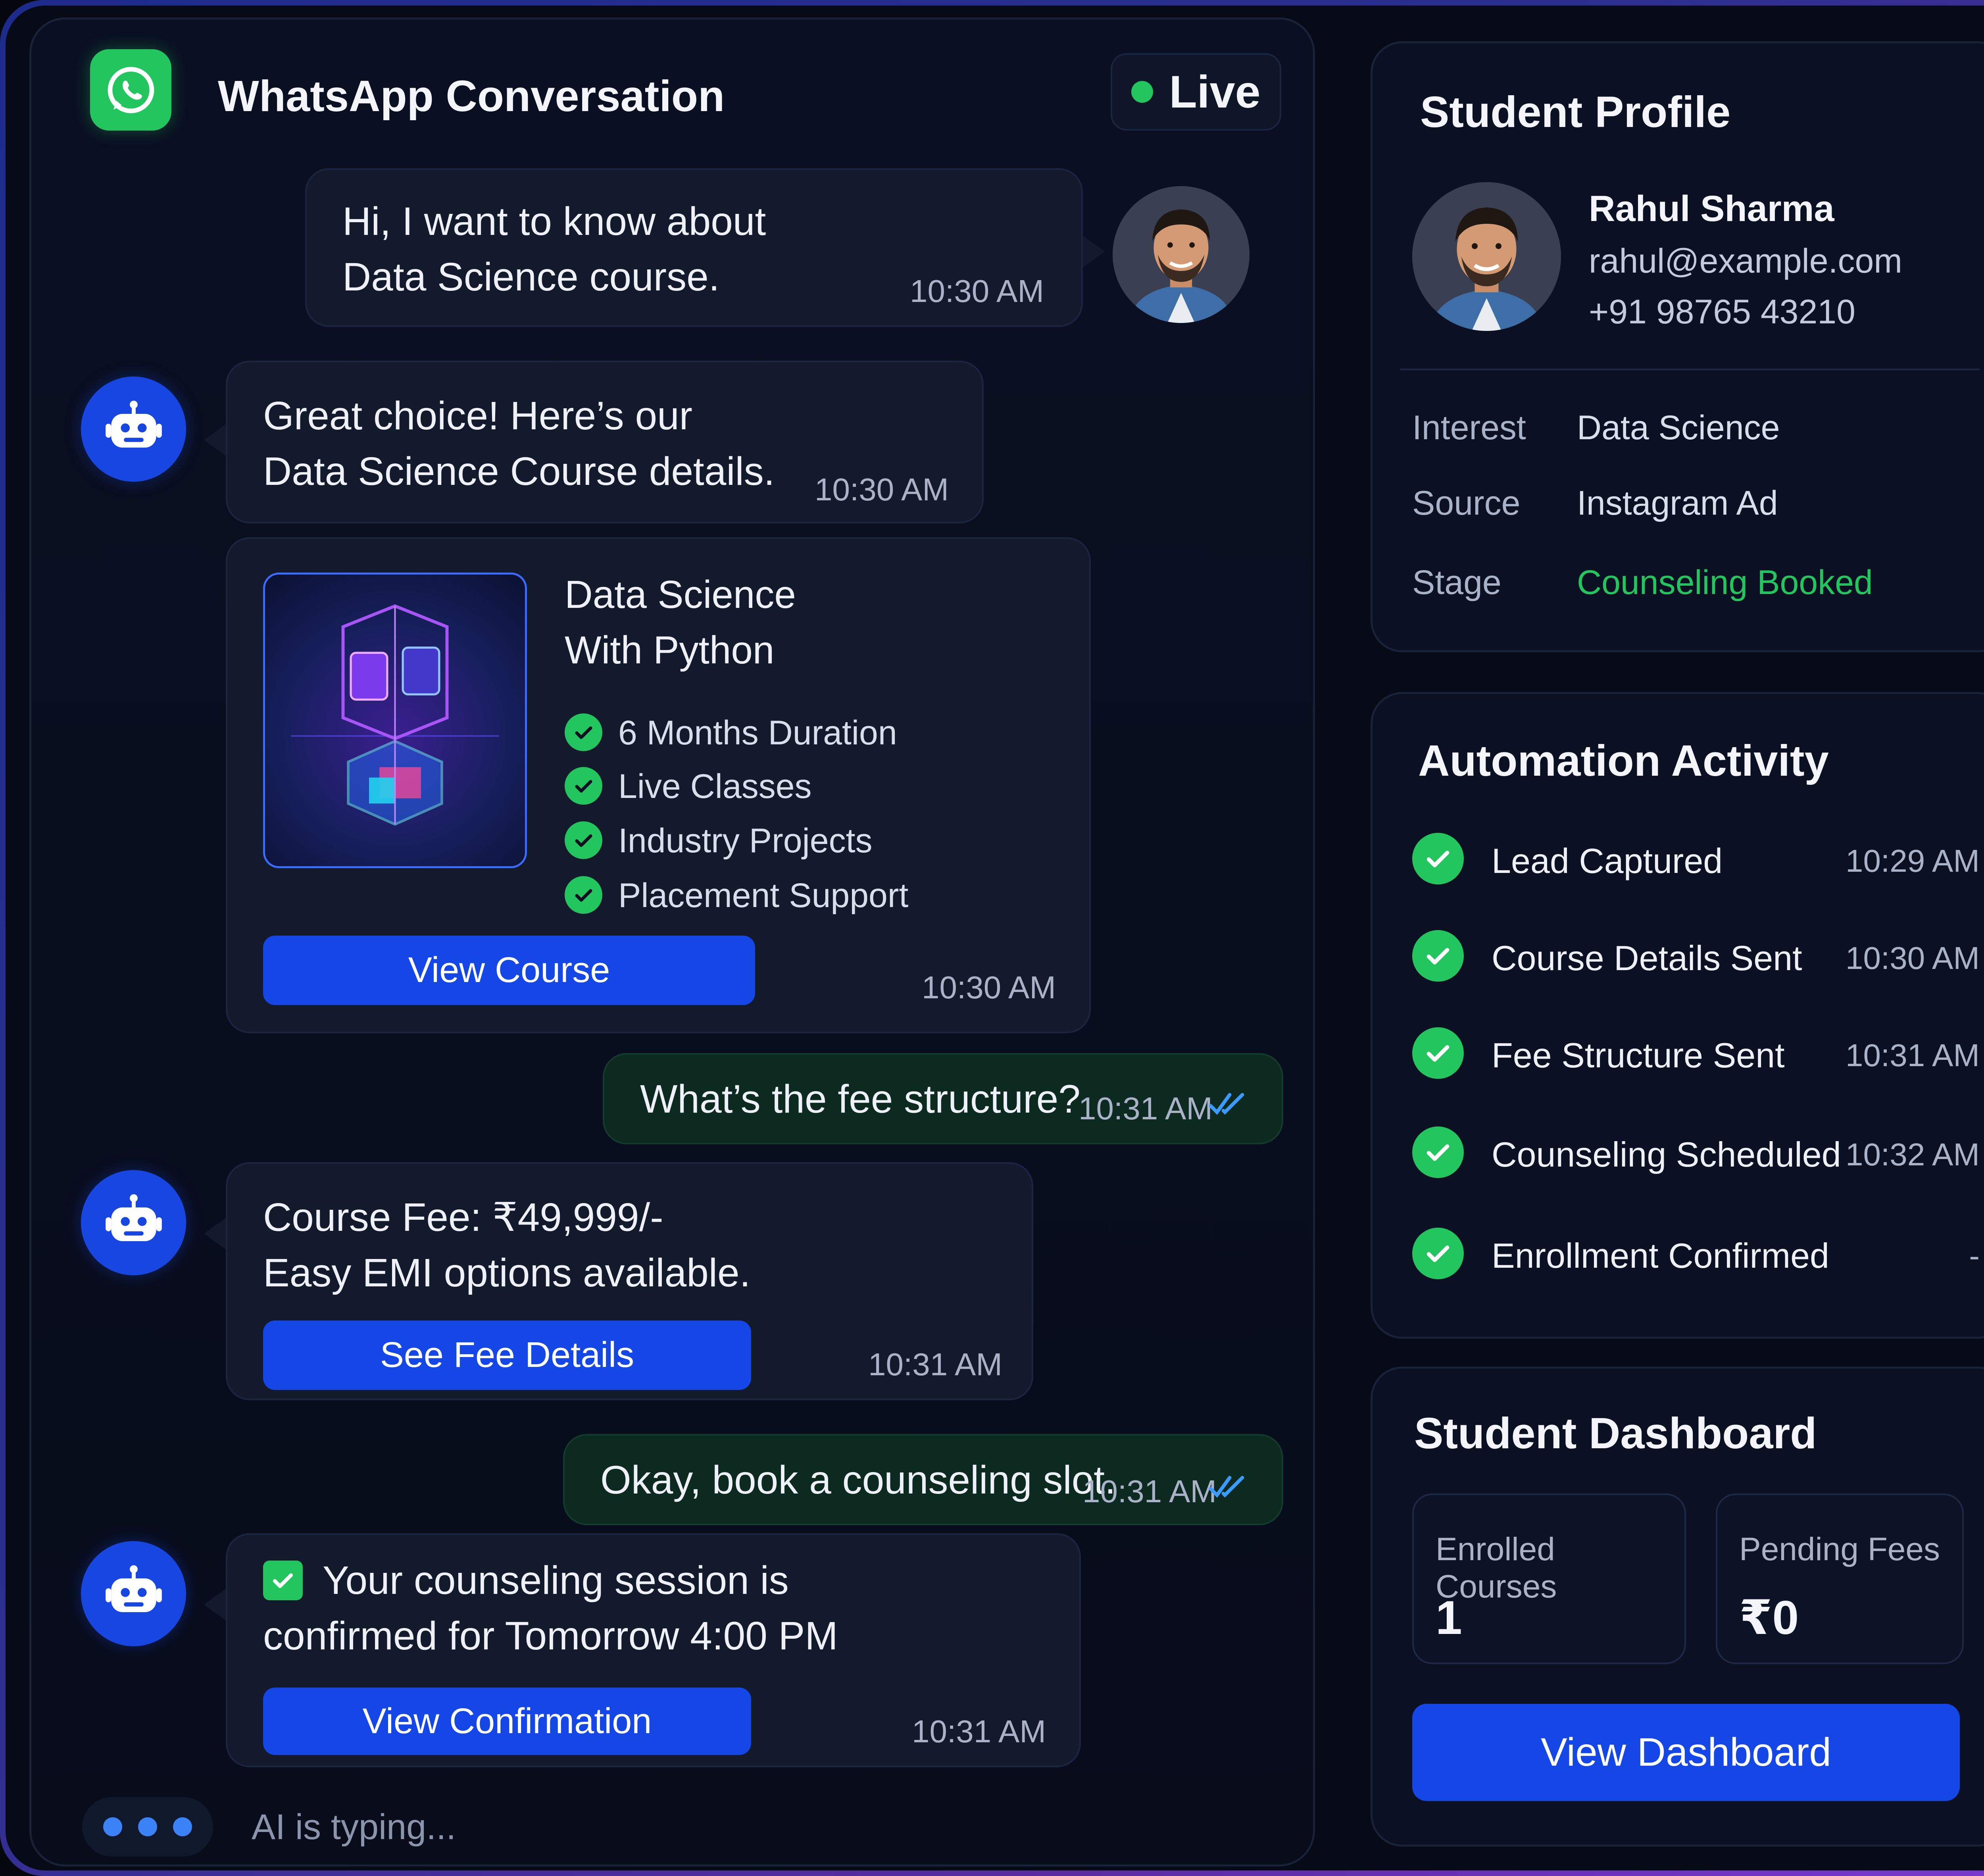  Describe the element at coordinates (1607, 860) in the screenshot. I see `activity-label: Lead Captured` at that location.